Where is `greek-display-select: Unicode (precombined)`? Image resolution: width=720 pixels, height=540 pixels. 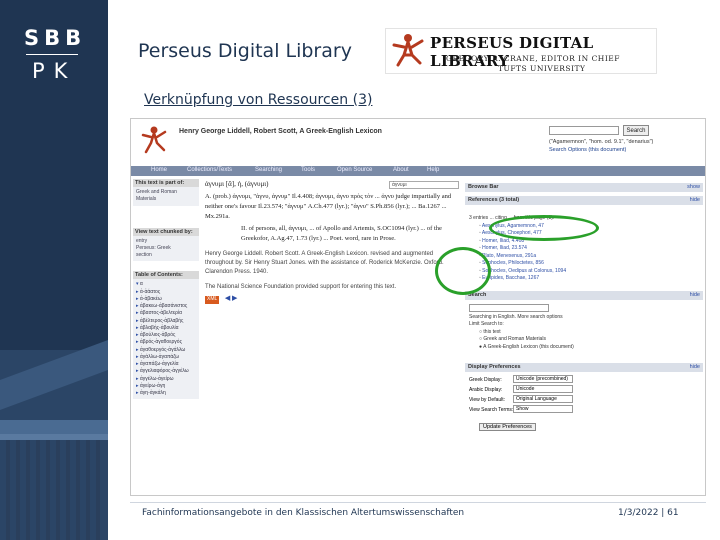 greek-display-select: Unicode (precombined) is located at coordinates (543, 379).